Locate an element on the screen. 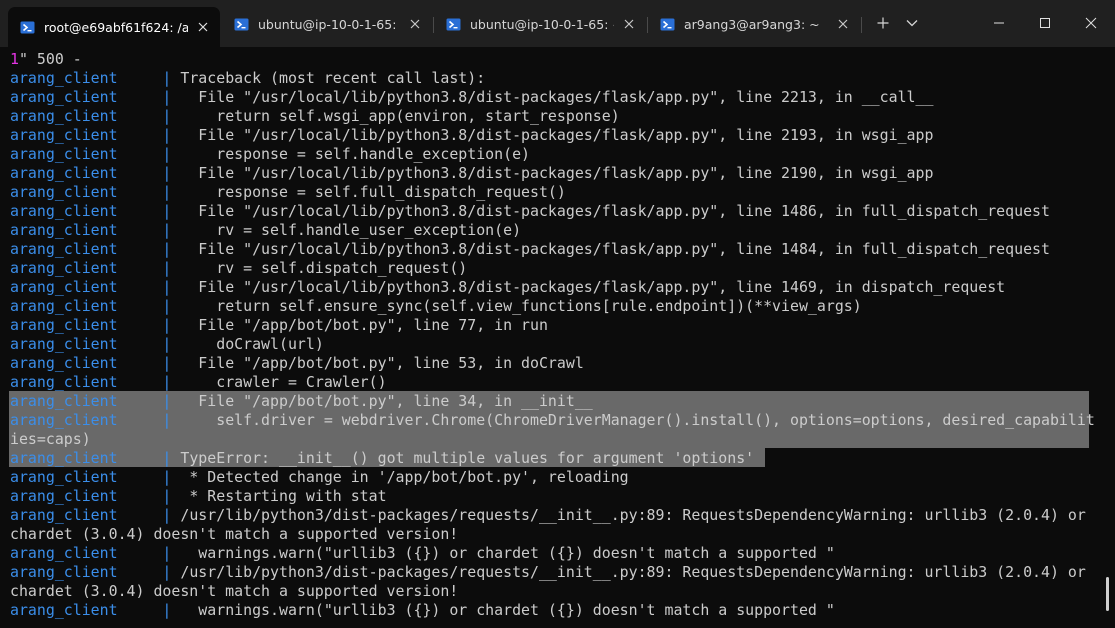 Image resolution: width=1115 pixels, height=628 pixels. minimize-icon is located at coordinates (999, 23).